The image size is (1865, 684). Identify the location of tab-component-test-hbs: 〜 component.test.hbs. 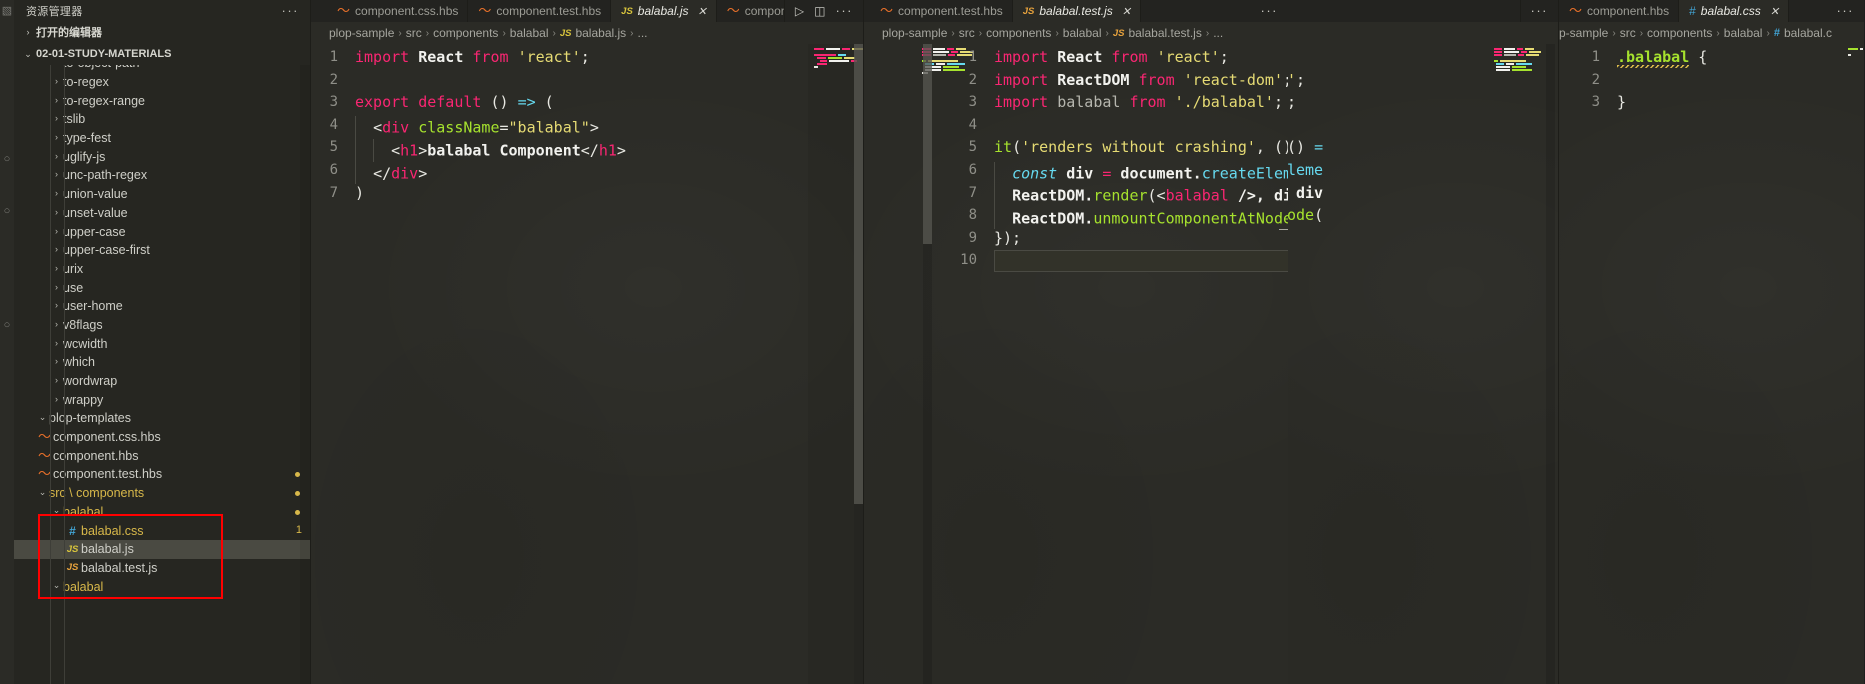
(540, 11).